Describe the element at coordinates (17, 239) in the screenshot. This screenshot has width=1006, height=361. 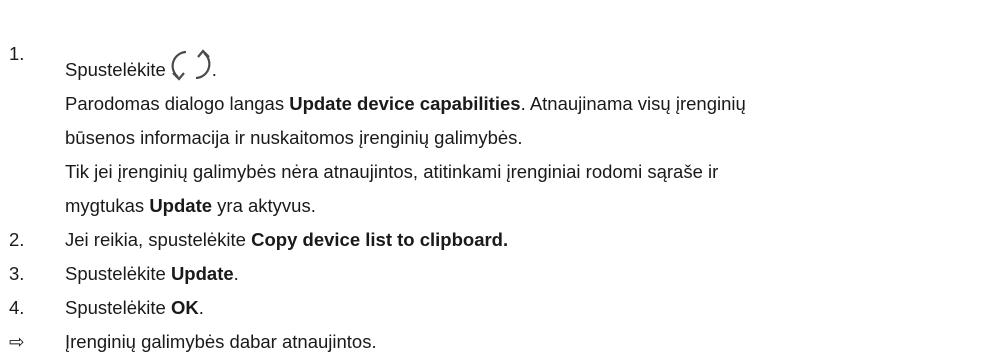
I see `step-number: 2.` at that location.